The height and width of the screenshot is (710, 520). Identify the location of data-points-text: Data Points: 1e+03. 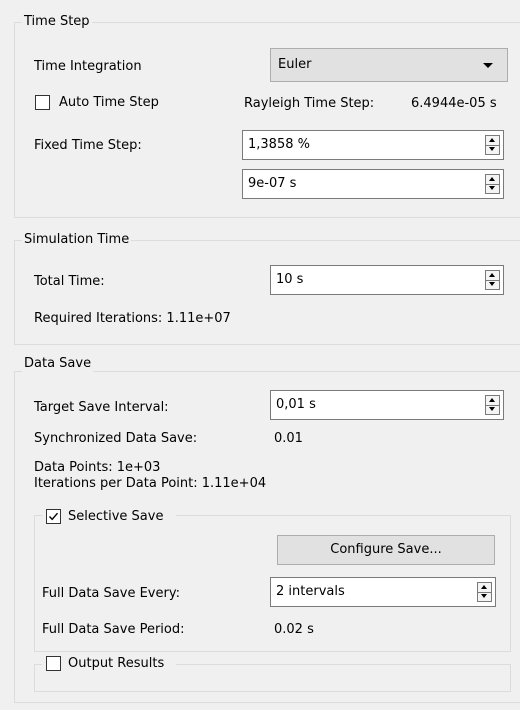
(97, 467).